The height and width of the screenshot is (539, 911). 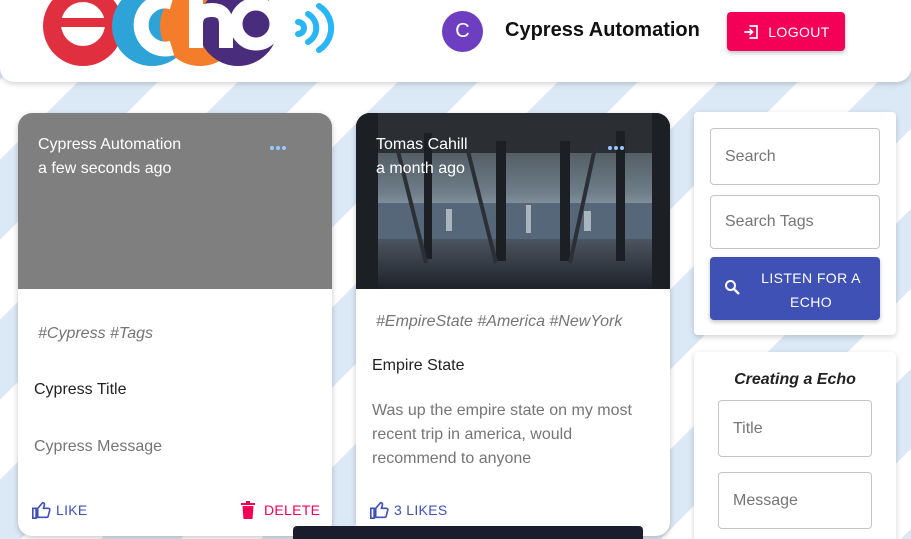 What do you see at coordinates (799, 31) in the screenshot?
I see `logout-label: LOGOUT` at bounding box center [799, 31].